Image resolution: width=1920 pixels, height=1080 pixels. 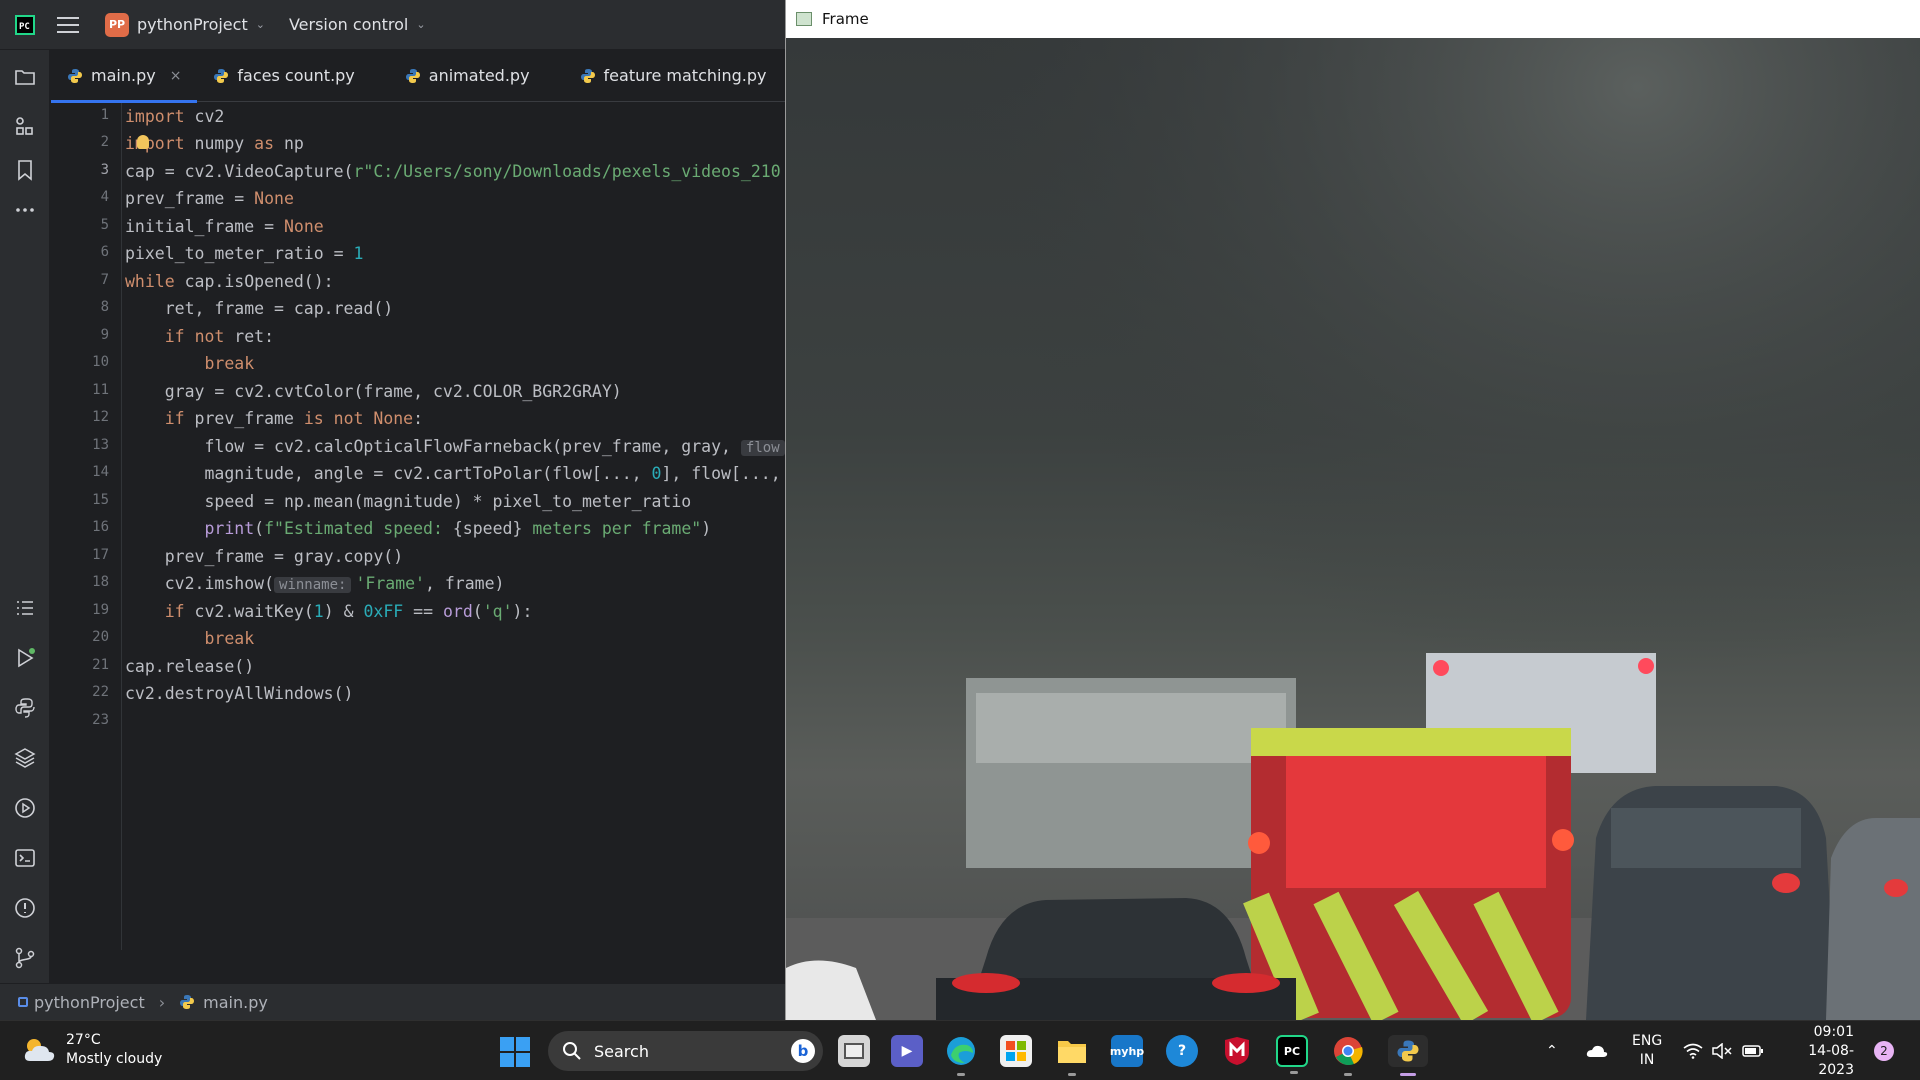 I want to click on myhp-icon: myhp, so click(x=1127, y=1051).